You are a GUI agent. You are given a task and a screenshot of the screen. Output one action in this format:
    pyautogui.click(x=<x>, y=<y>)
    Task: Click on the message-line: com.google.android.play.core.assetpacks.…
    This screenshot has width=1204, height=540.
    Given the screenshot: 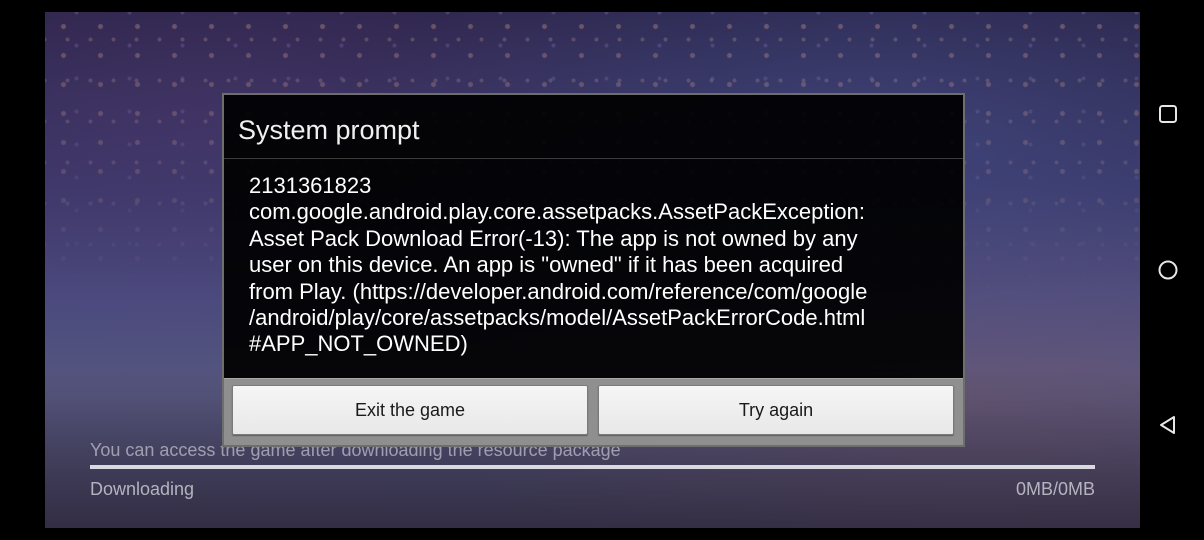 What is the action you would take?
    pyautogui.click(x=557, y=212)
    